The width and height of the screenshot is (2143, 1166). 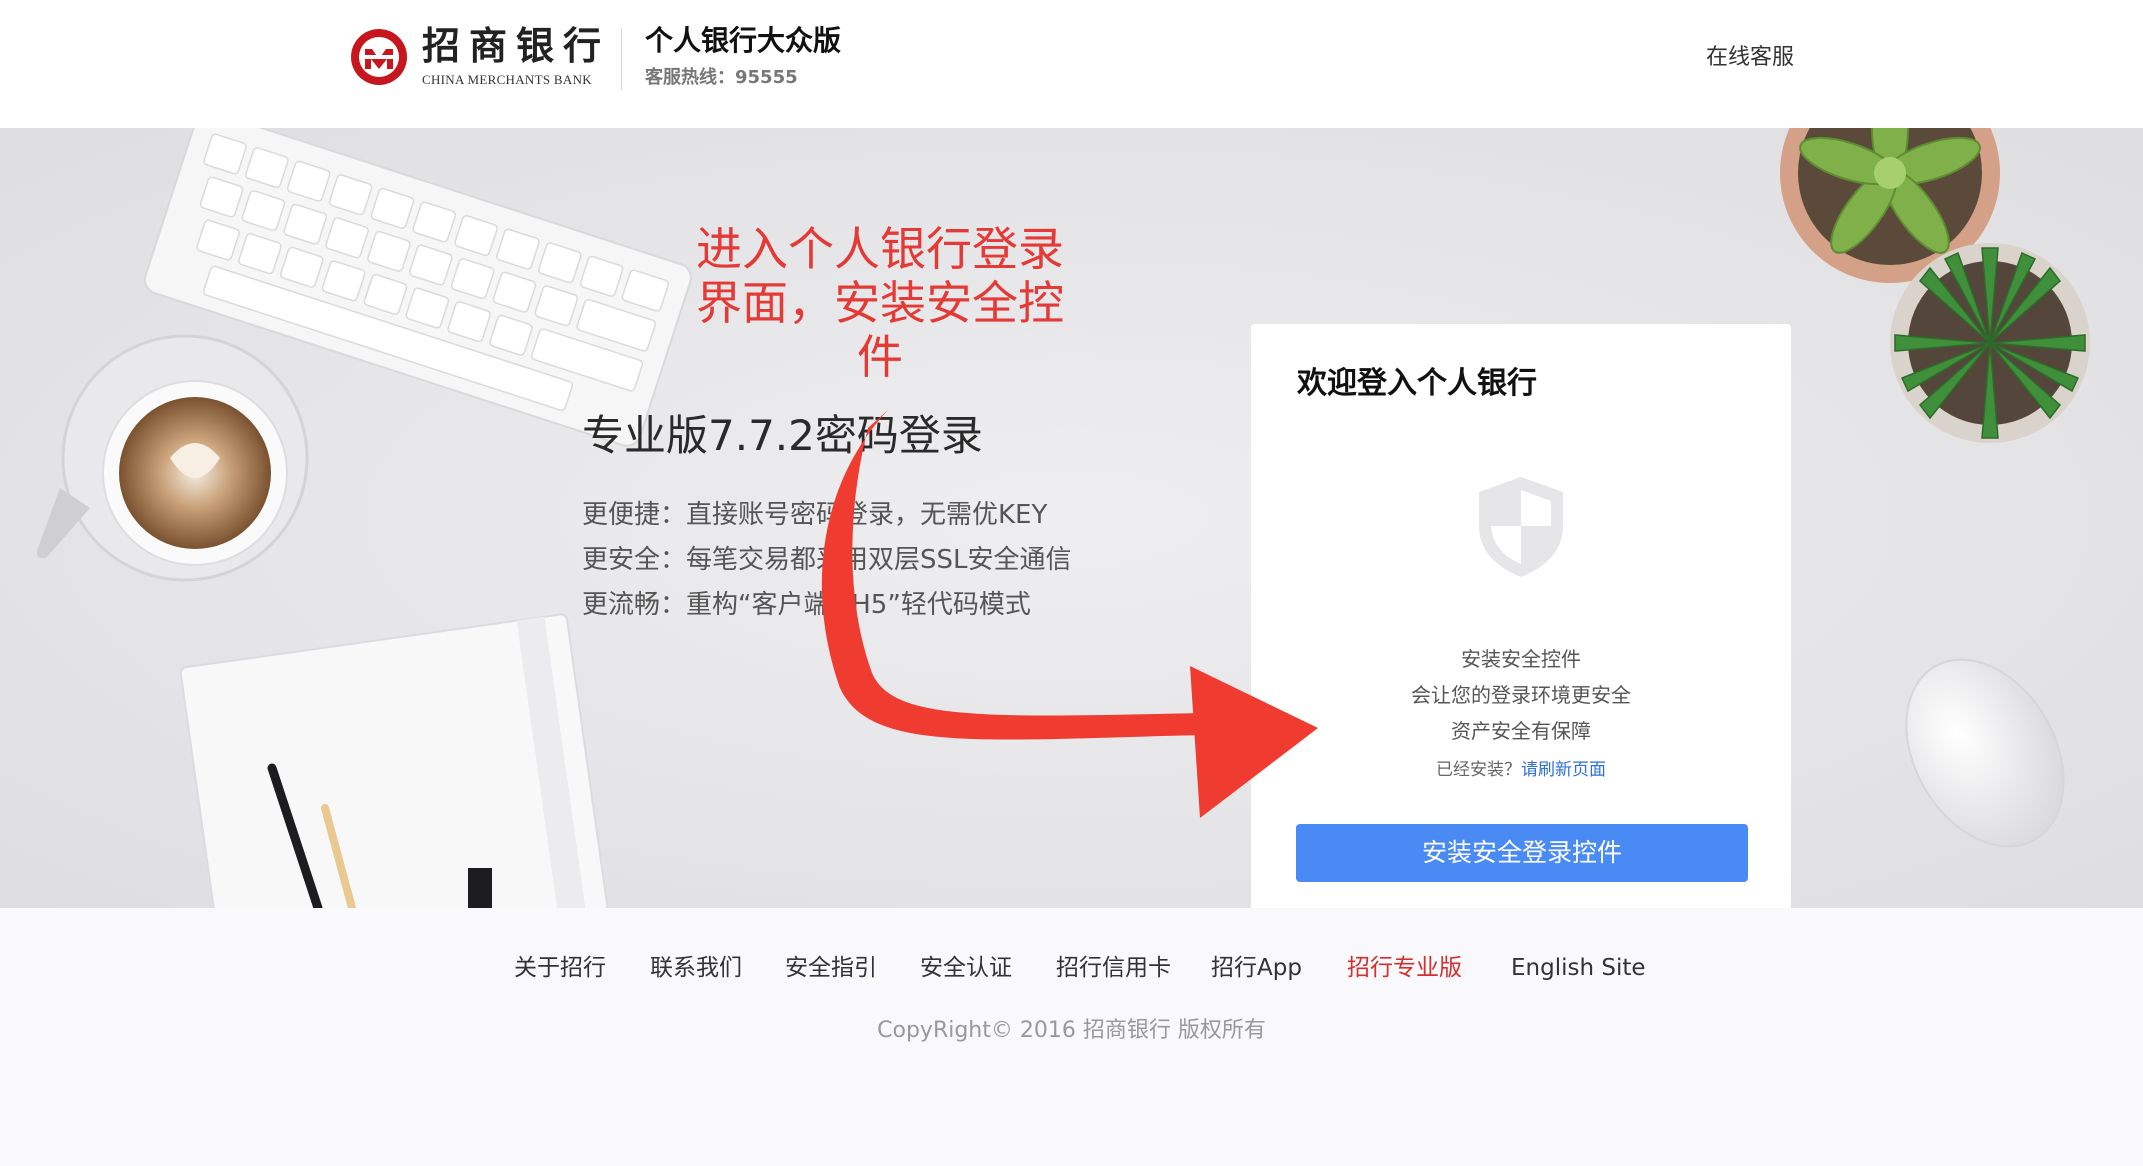 What do you see at coordinates (880, 357) in the screenshot?
I see `annotation-line: 件` at bounding box center [880, 357].